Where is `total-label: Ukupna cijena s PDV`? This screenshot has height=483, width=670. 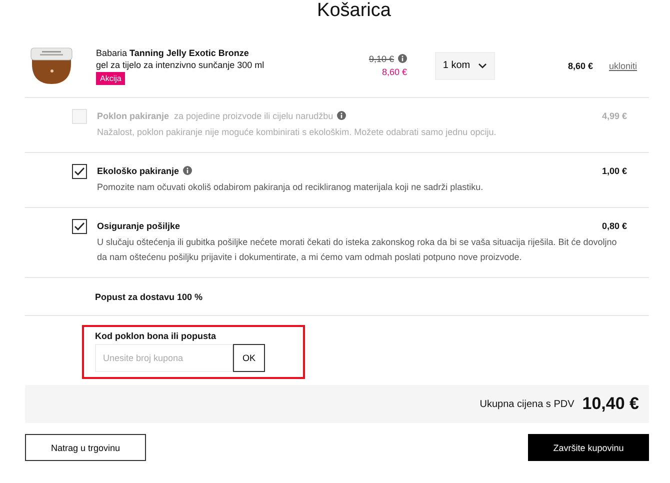 total-label: Ukupna cijena s PDV is located at coordinates (527, 404).